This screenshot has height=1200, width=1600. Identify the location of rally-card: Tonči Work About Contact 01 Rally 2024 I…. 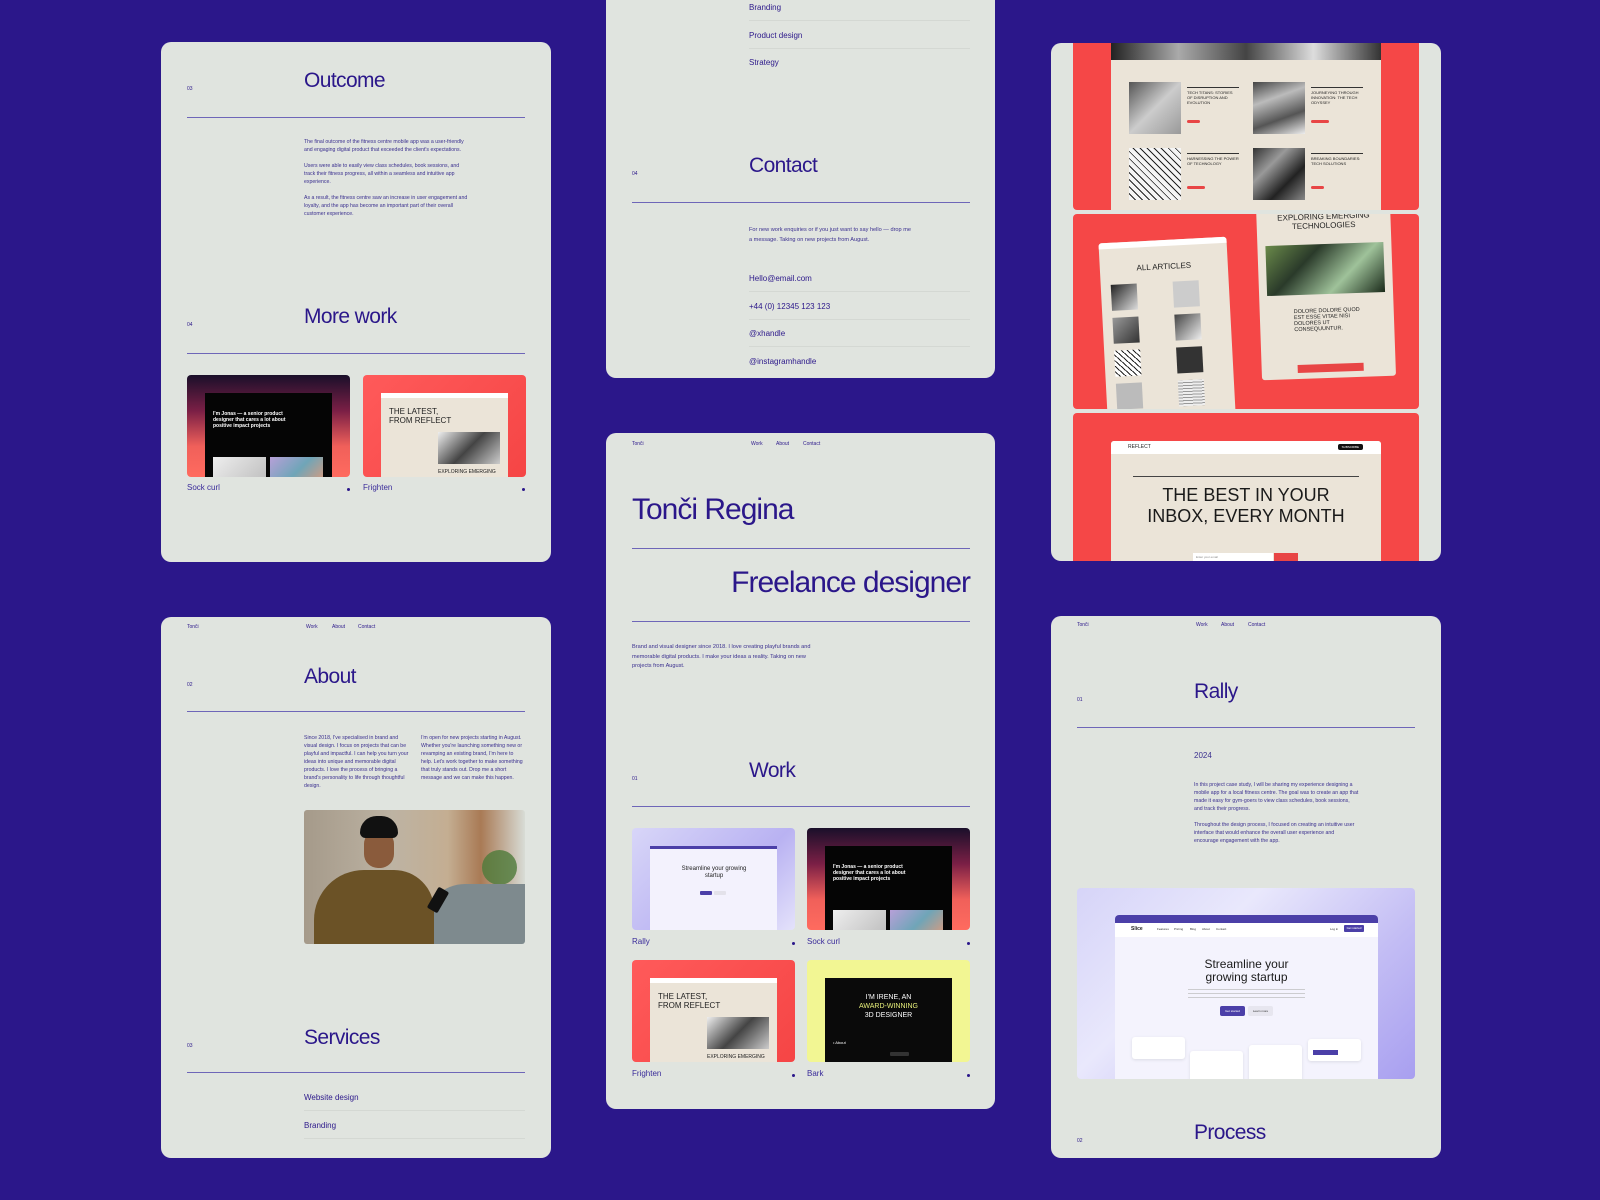
(1246, 887).